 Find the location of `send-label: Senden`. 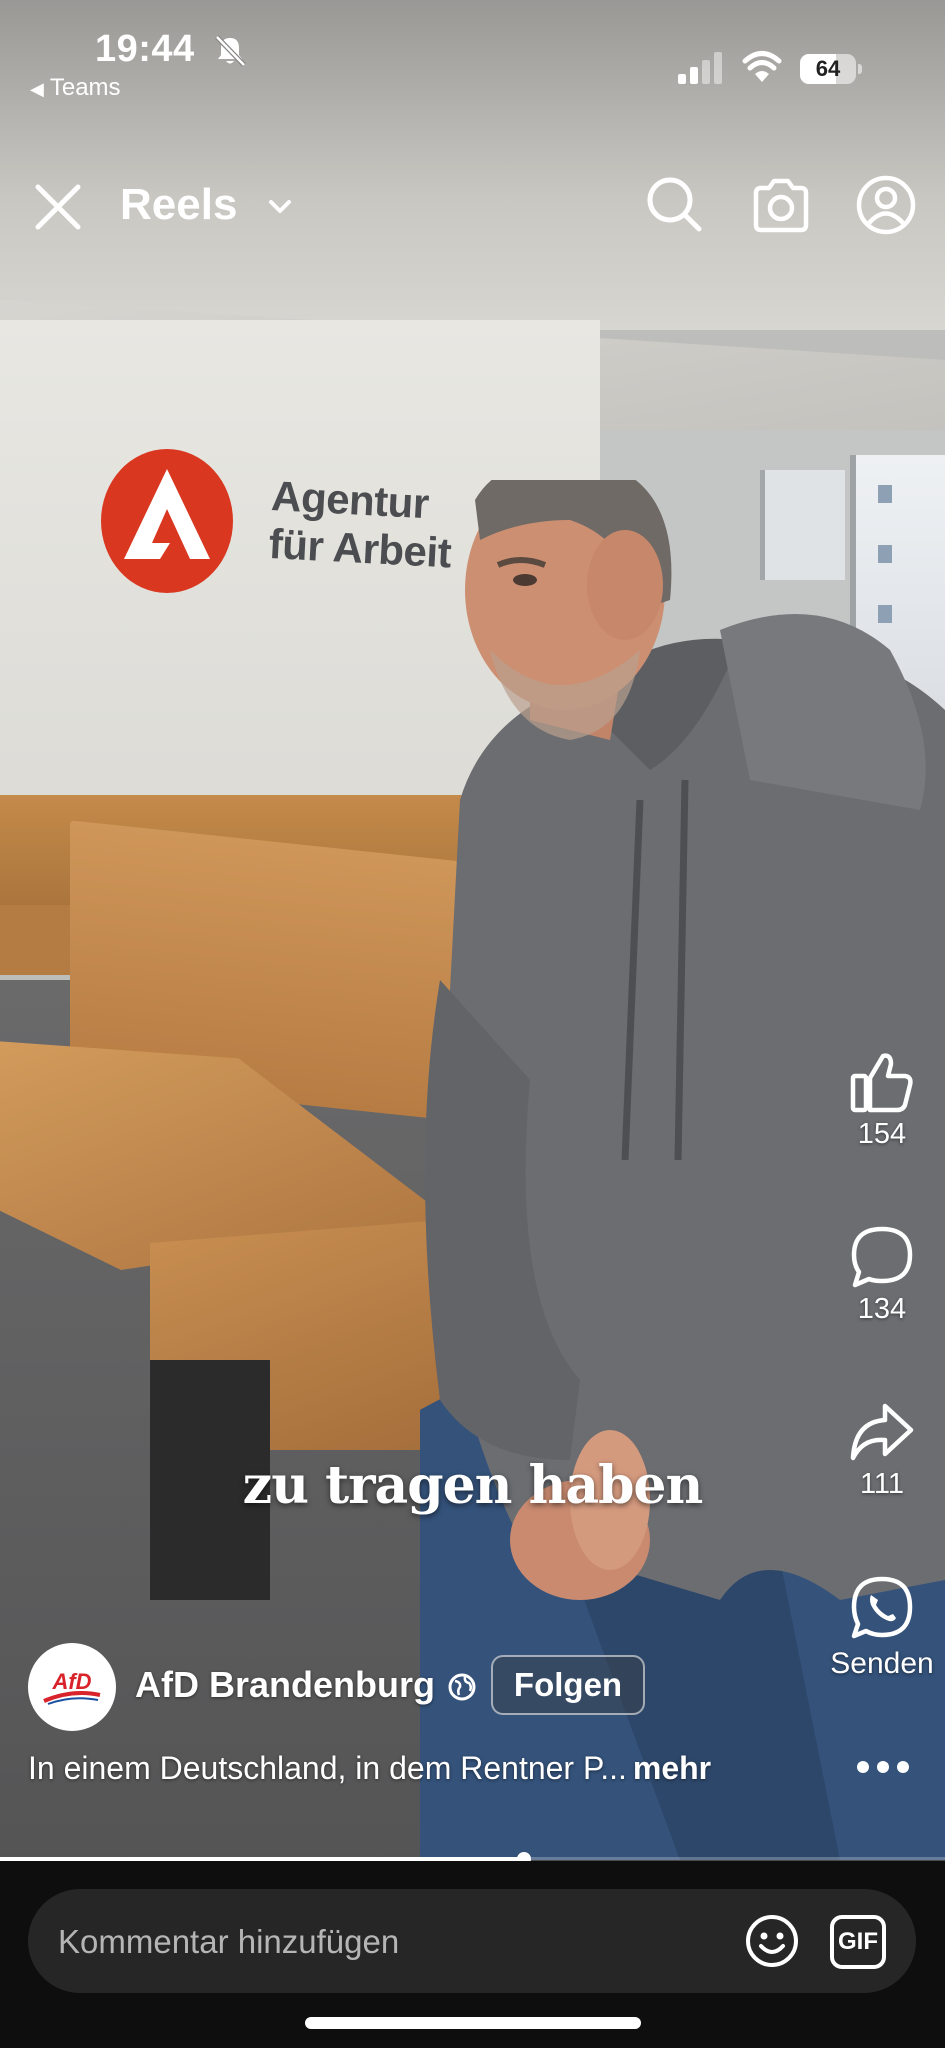

send-label: Senden is located at coordinates (882, 1663).